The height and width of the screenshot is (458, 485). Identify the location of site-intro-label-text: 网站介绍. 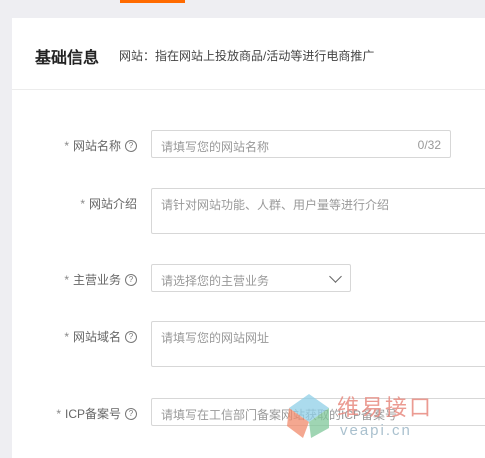
(112, 204).